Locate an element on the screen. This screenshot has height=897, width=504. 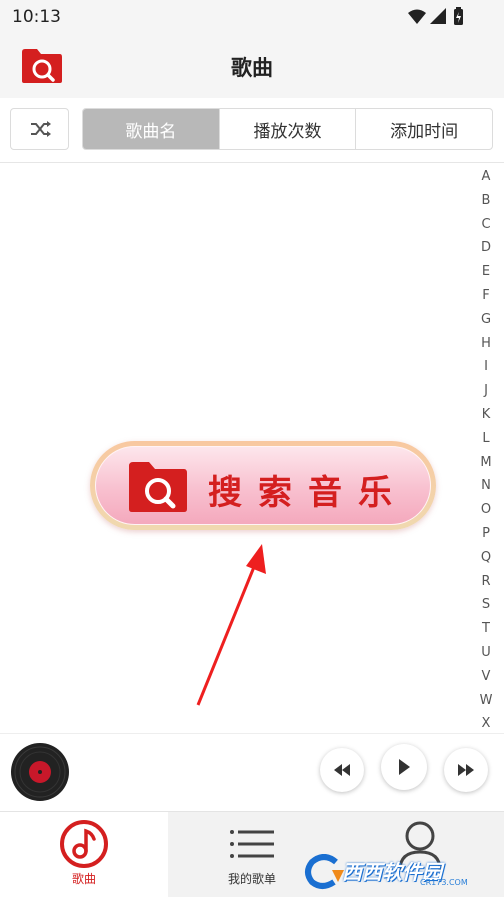
mini-player is located at coordinates (252, 772).